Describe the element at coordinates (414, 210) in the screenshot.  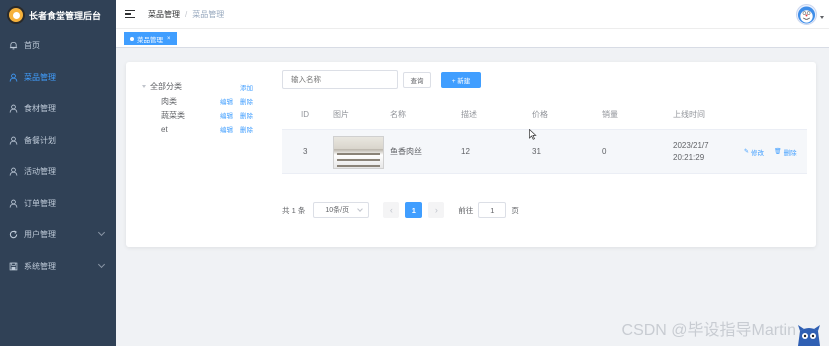
I see `page-number: 1` at that location.